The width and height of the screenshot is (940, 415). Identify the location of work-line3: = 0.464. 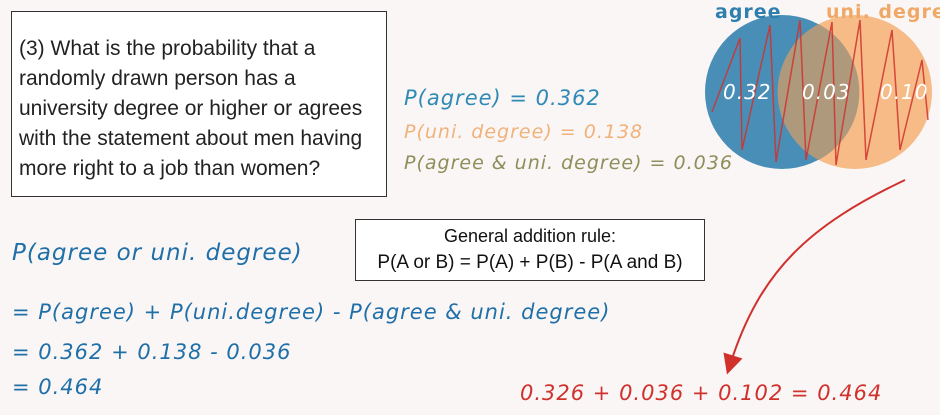
(58, 387).